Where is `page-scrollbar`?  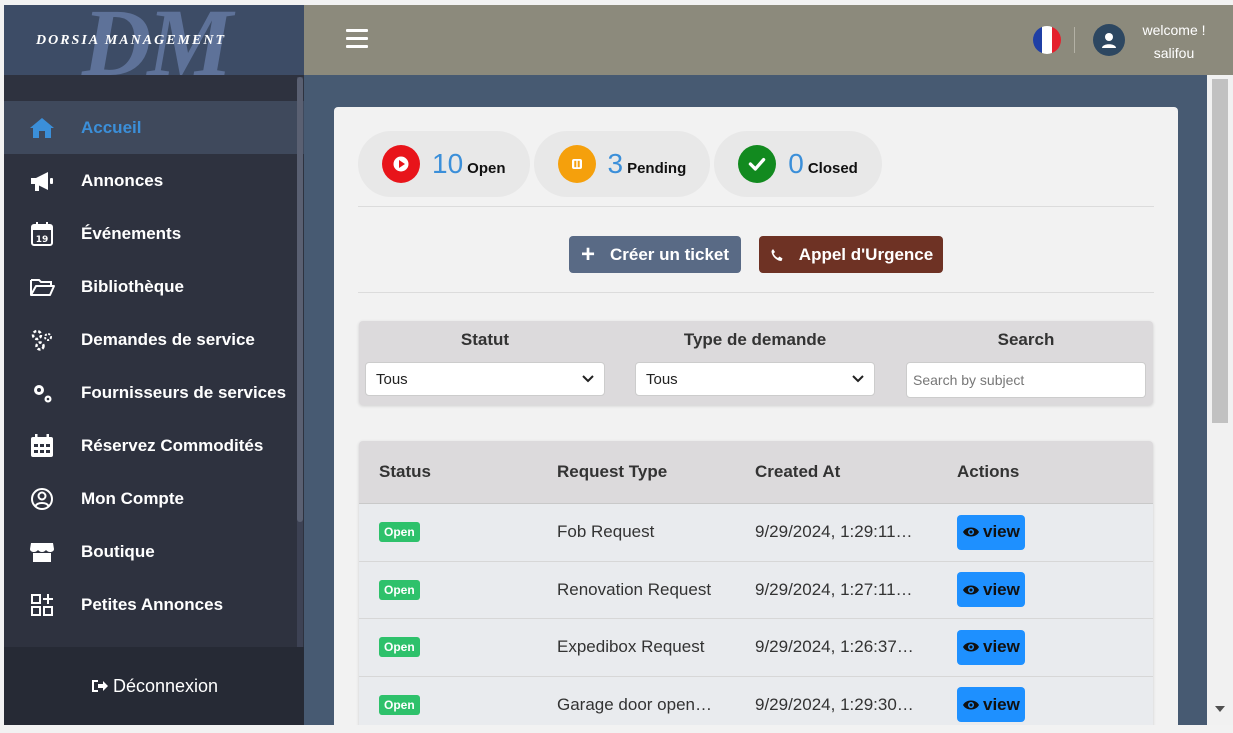
page-scrollbar is located at coordinates (1220, 400).